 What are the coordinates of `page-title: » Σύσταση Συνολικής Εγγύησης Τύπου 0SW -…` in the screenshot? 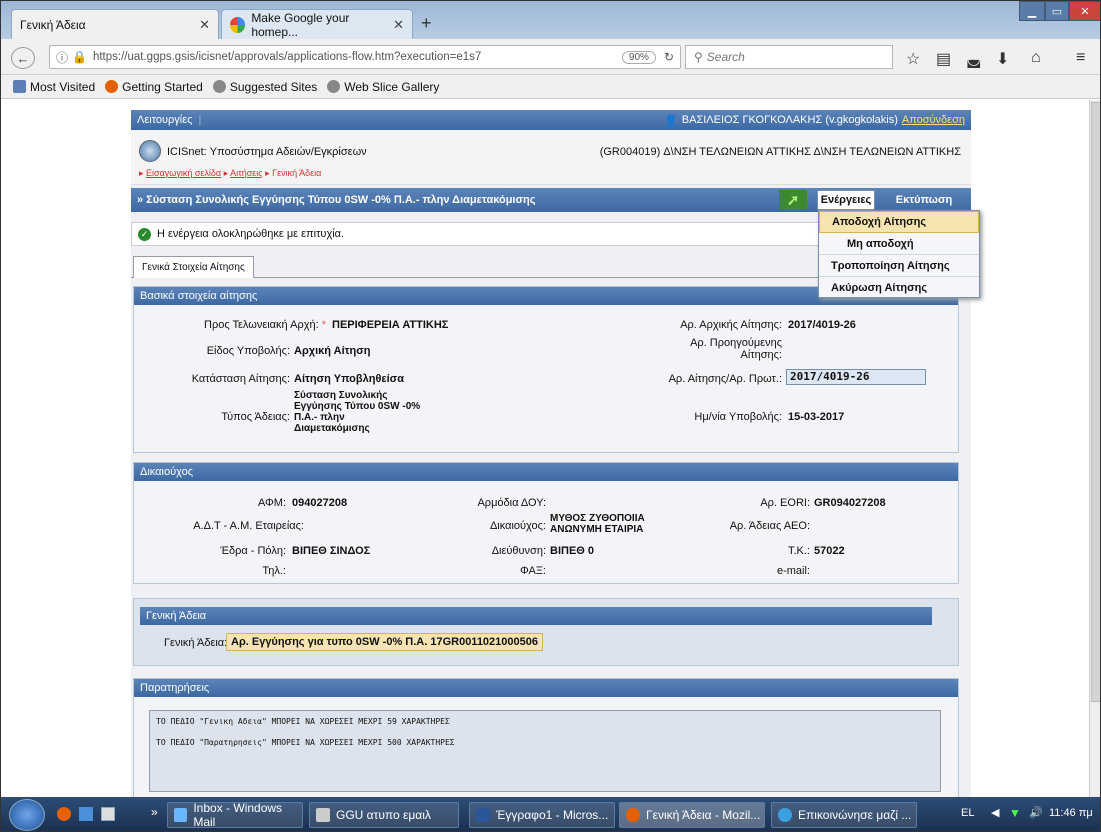 It's located at (336, 200).